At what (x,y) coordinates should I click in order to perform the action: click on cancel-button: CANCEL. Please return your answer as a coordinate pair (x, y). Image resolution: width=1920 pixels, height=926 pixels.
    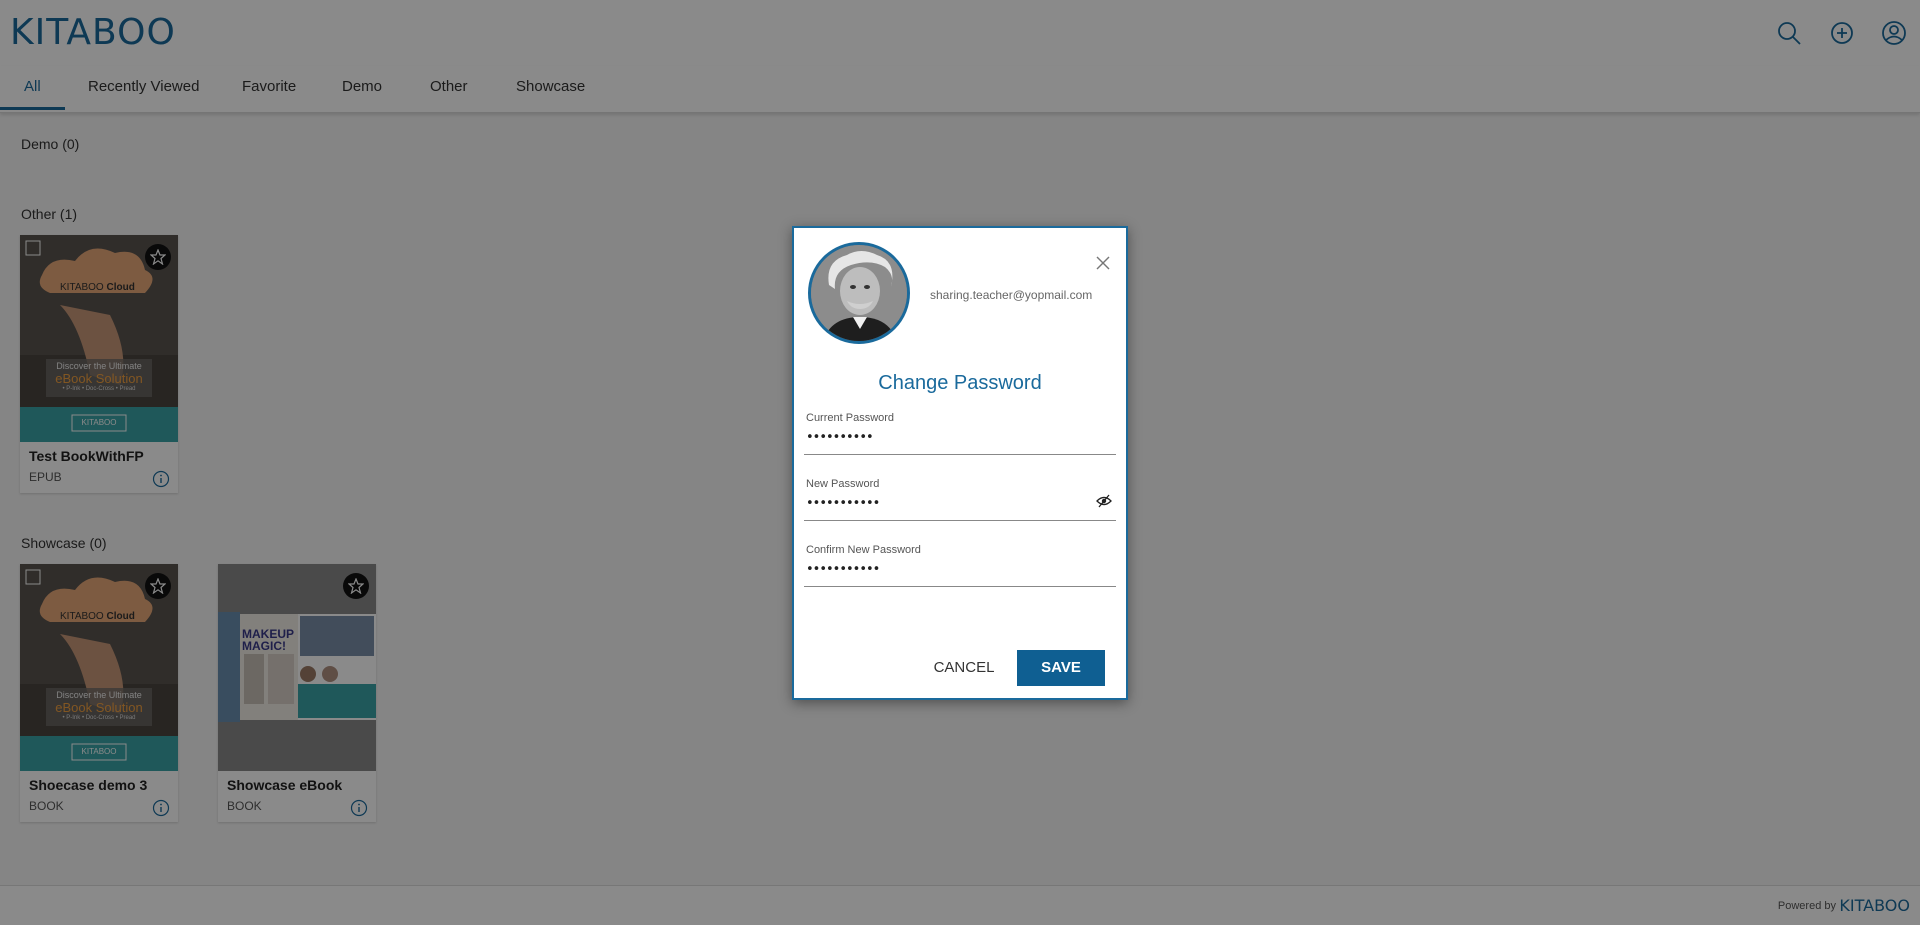
    Looking at the image, I should click on (964, 668).